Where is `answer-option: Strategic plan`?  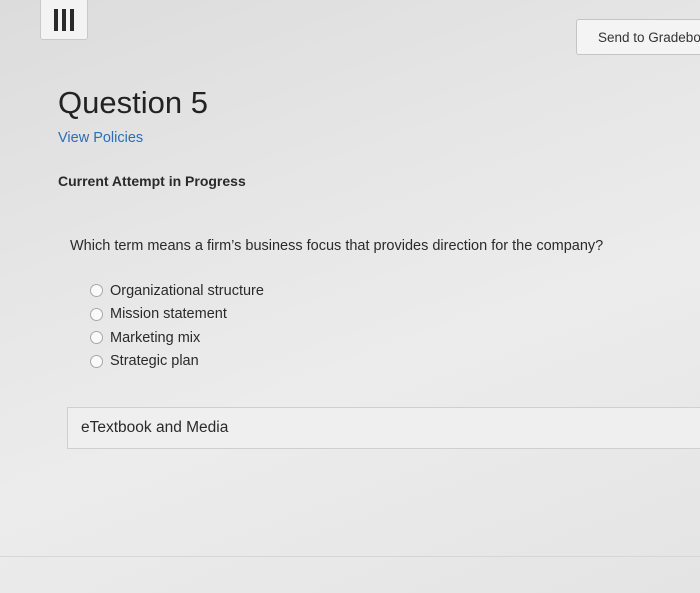 answer-option: Strategic plan is located at coordinates (177, 362).